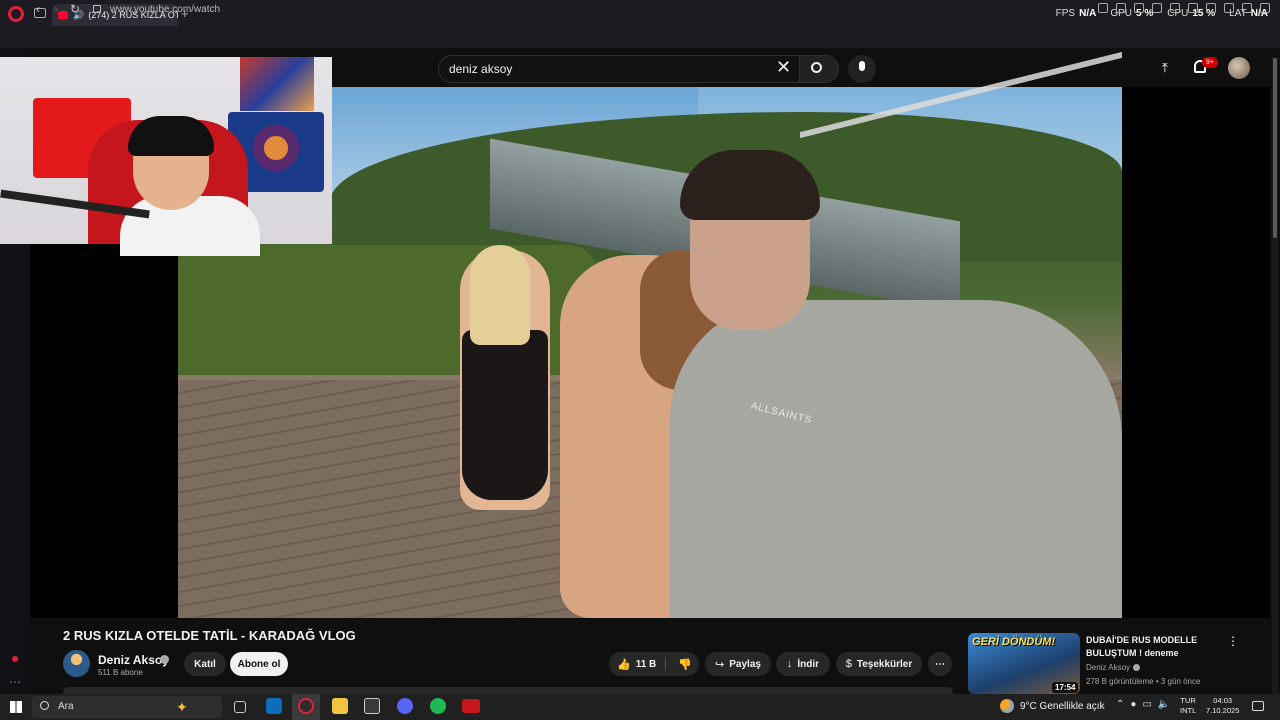 This screenshot has height=720, width=1280. I want to click on back-icon: ‹, so click(38, 9).